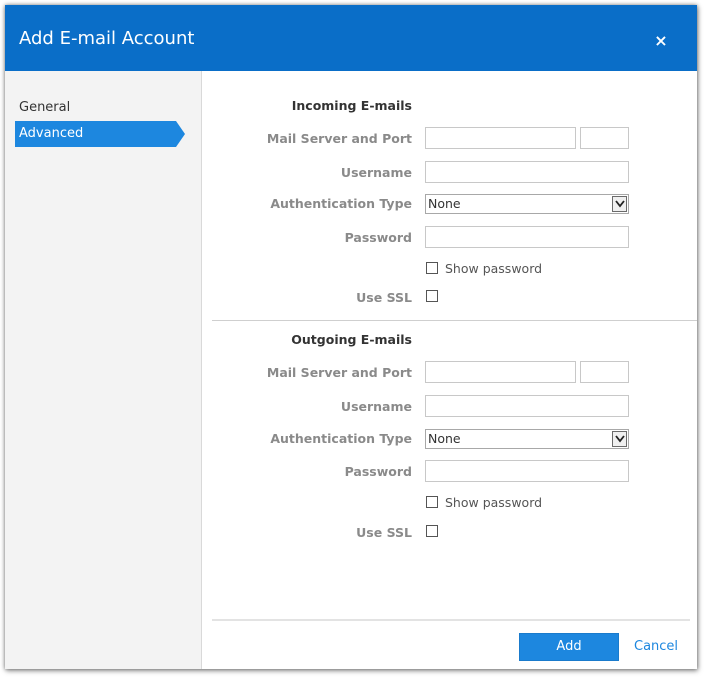 This screenshot has height=678, width=706. Describe the element at coordinates (527, 406) in the screenshot. I see `outgoing-username-input` at that location.